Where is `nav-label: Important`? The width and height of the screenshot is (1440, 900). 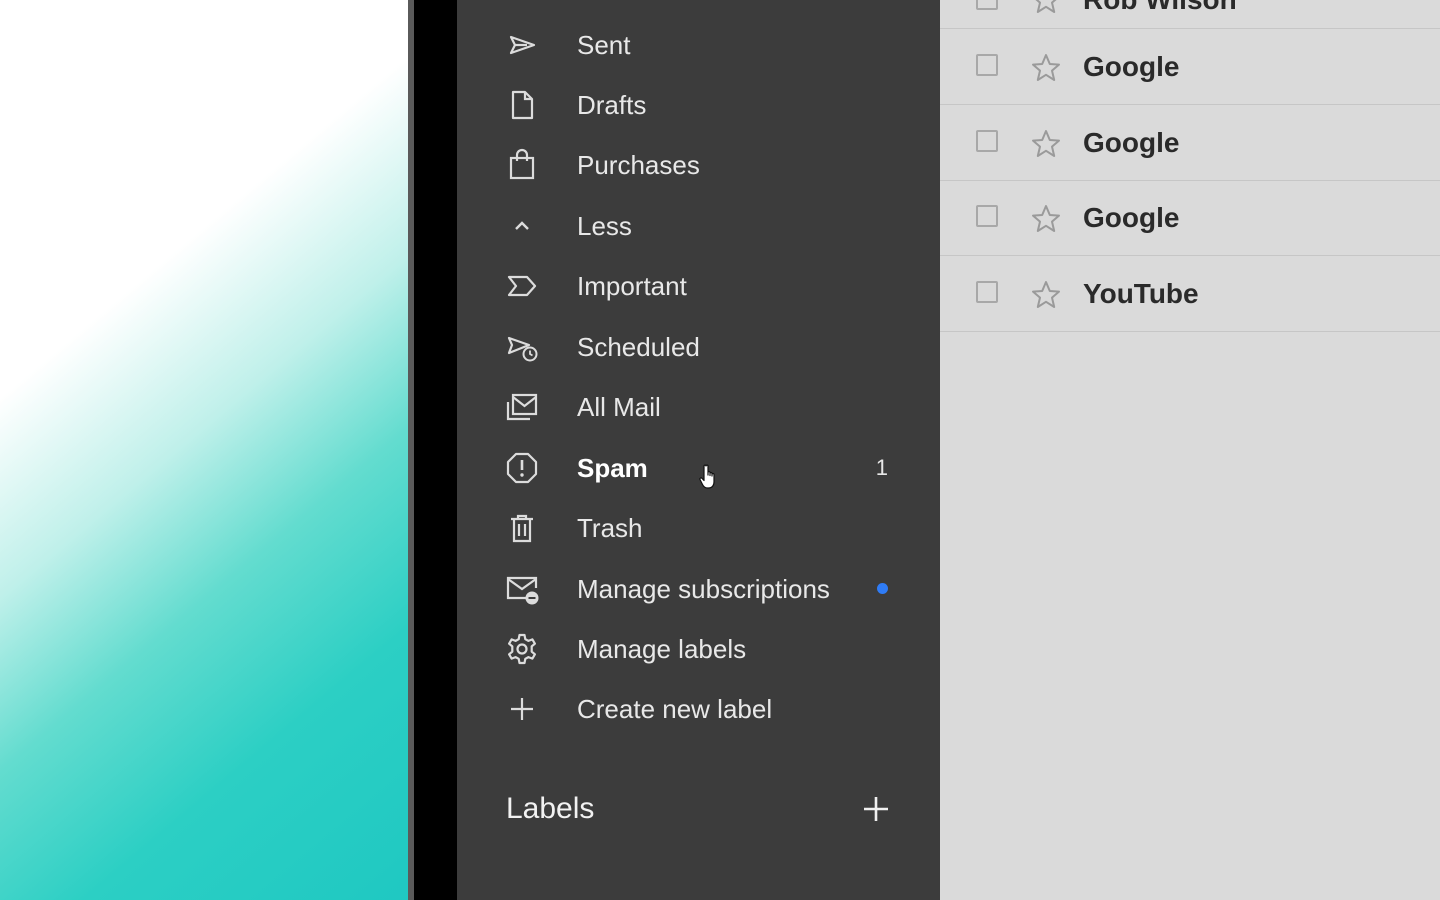 nav-label: Important is located at coordinates (632, 286).